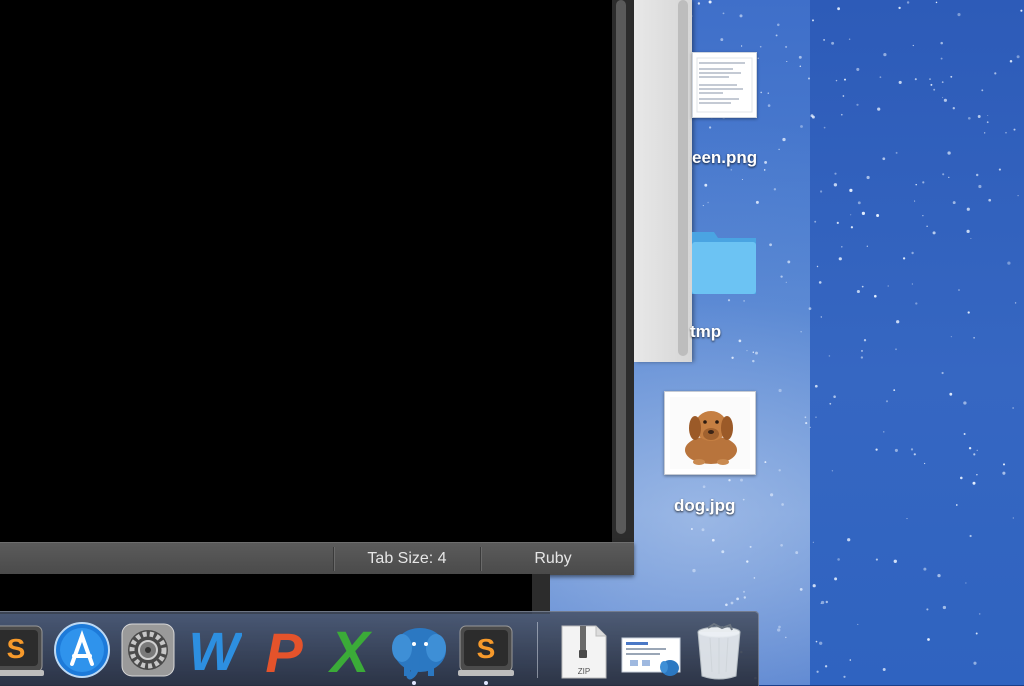  Describe the element at coordinates (705, 332) in the screenshot. I see `desktop-icon-label: tmp` at that location.